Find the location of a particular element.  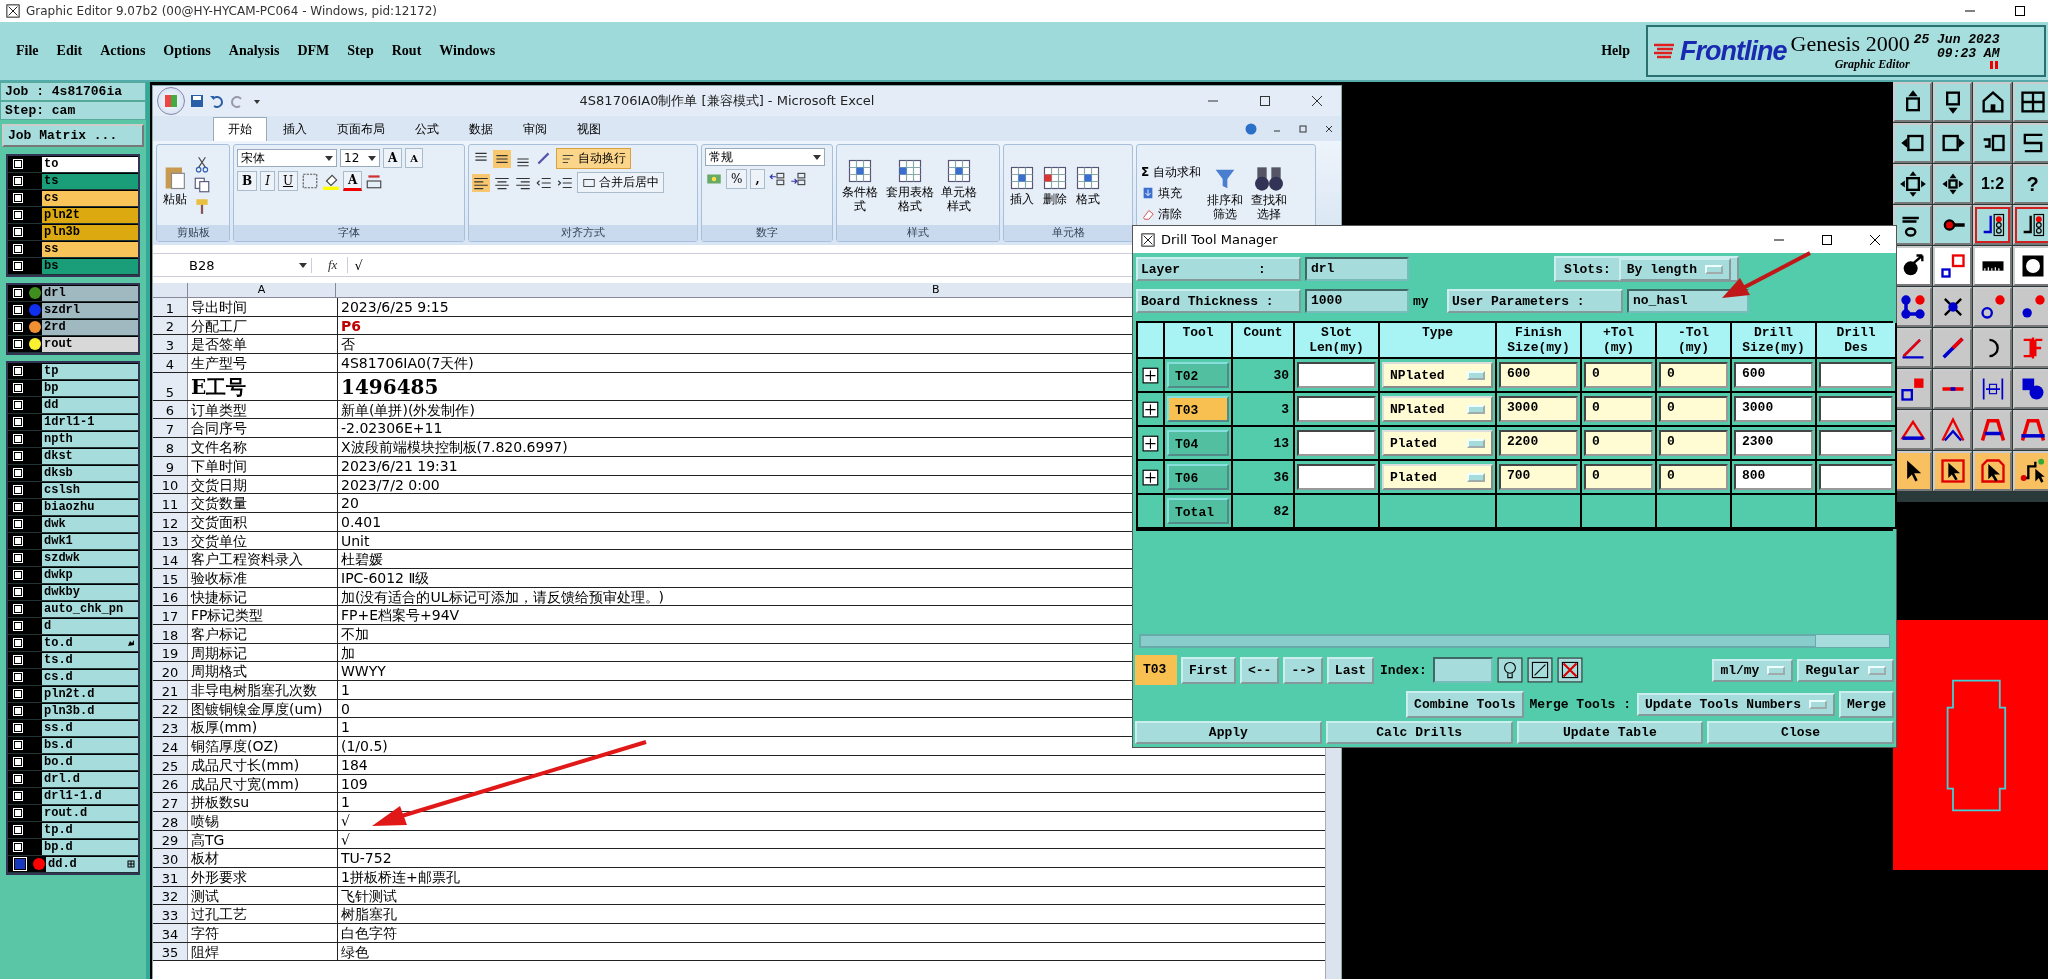

layer-name: pln2t is located at coordinates (90, 215).